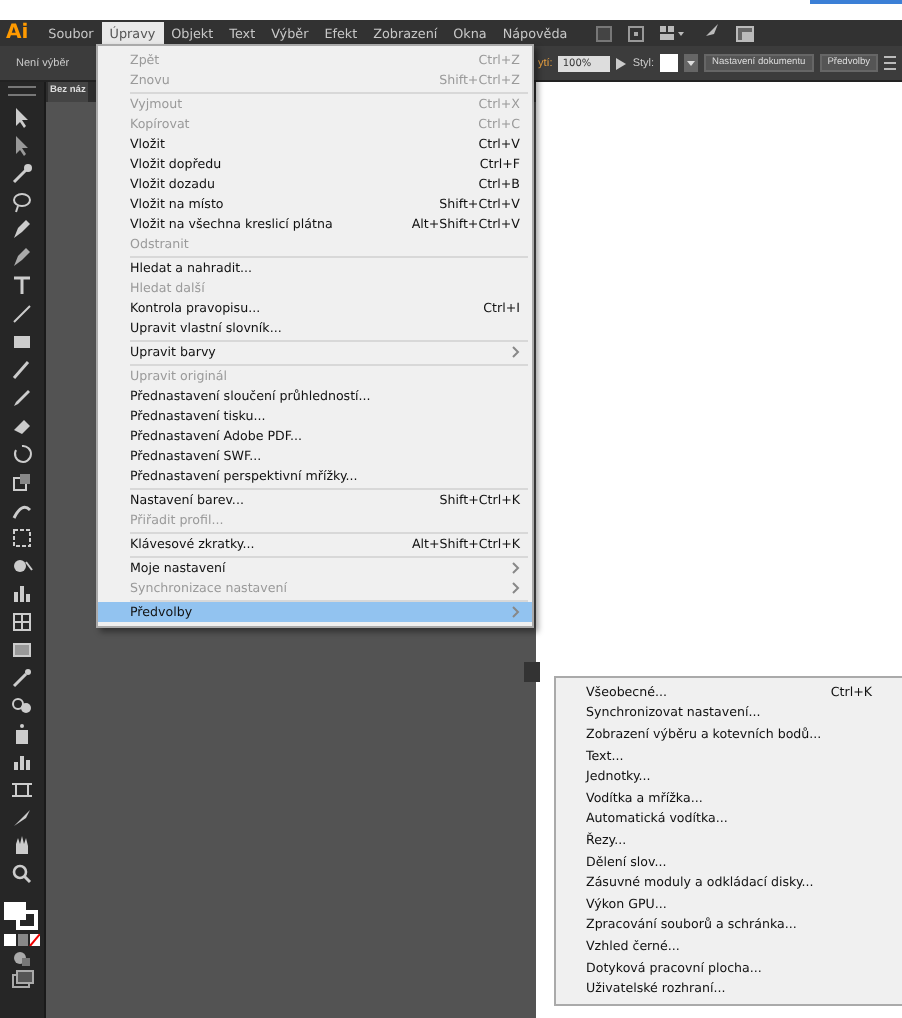 This screenshot has height=1018, width=902. I want to click on rotate-icon, so click(22, 454).